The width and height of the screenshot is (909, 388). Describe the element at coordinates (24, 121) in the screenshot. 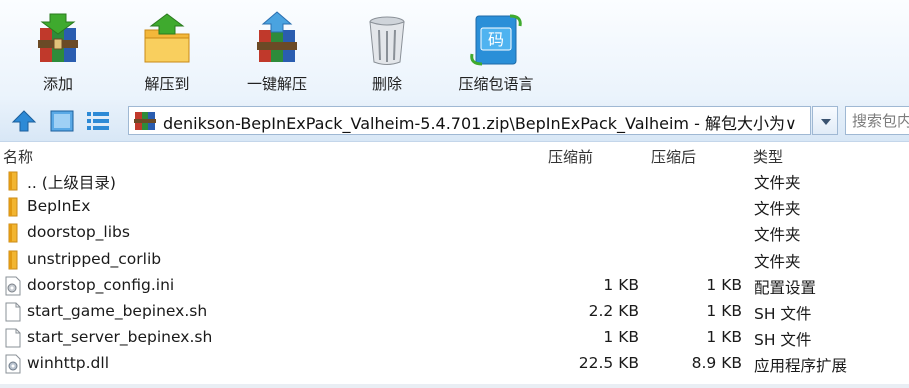

I see `up-arrow-icon` at that location.